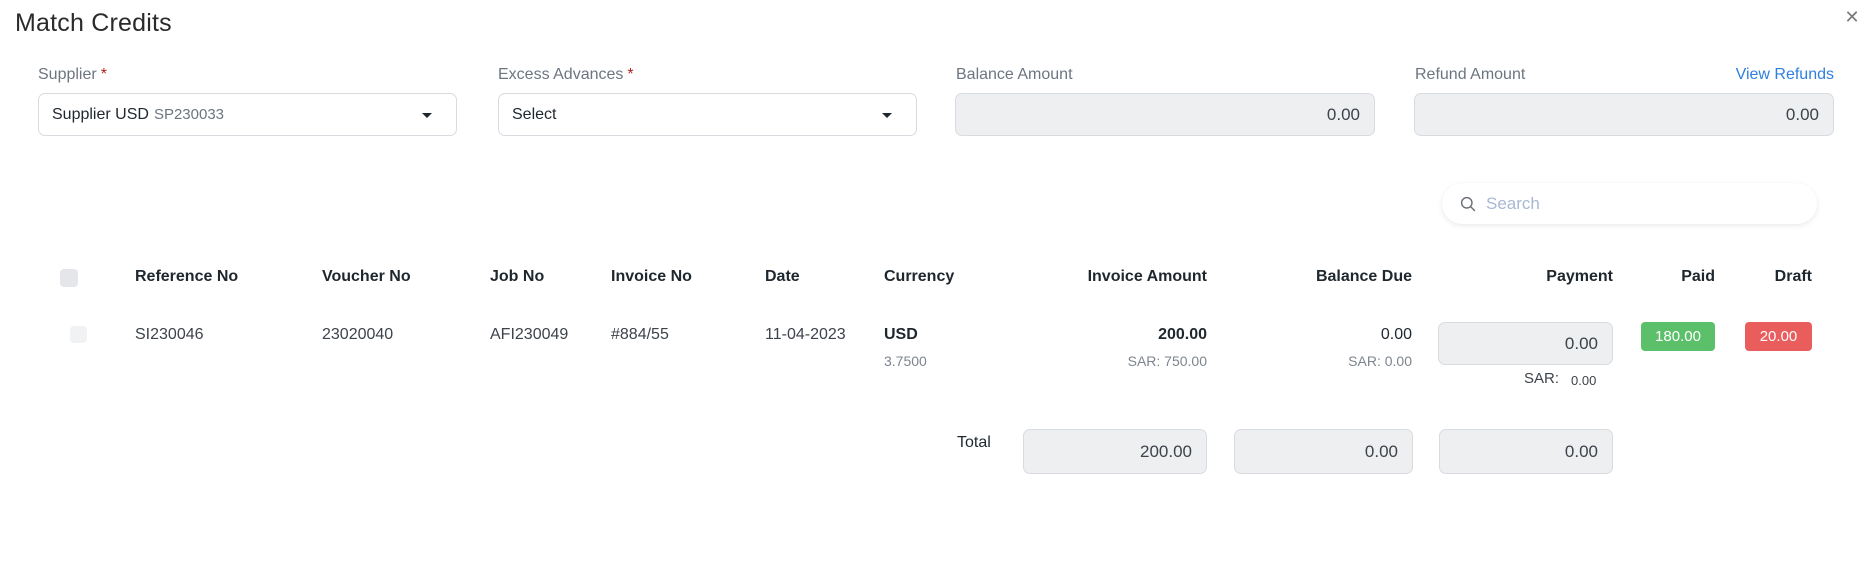 This screenshot has height=566, width=1870. Describe the element at coordinates (1525, 343) in the screenshot. I see `payment-input: 0.00` at that location.